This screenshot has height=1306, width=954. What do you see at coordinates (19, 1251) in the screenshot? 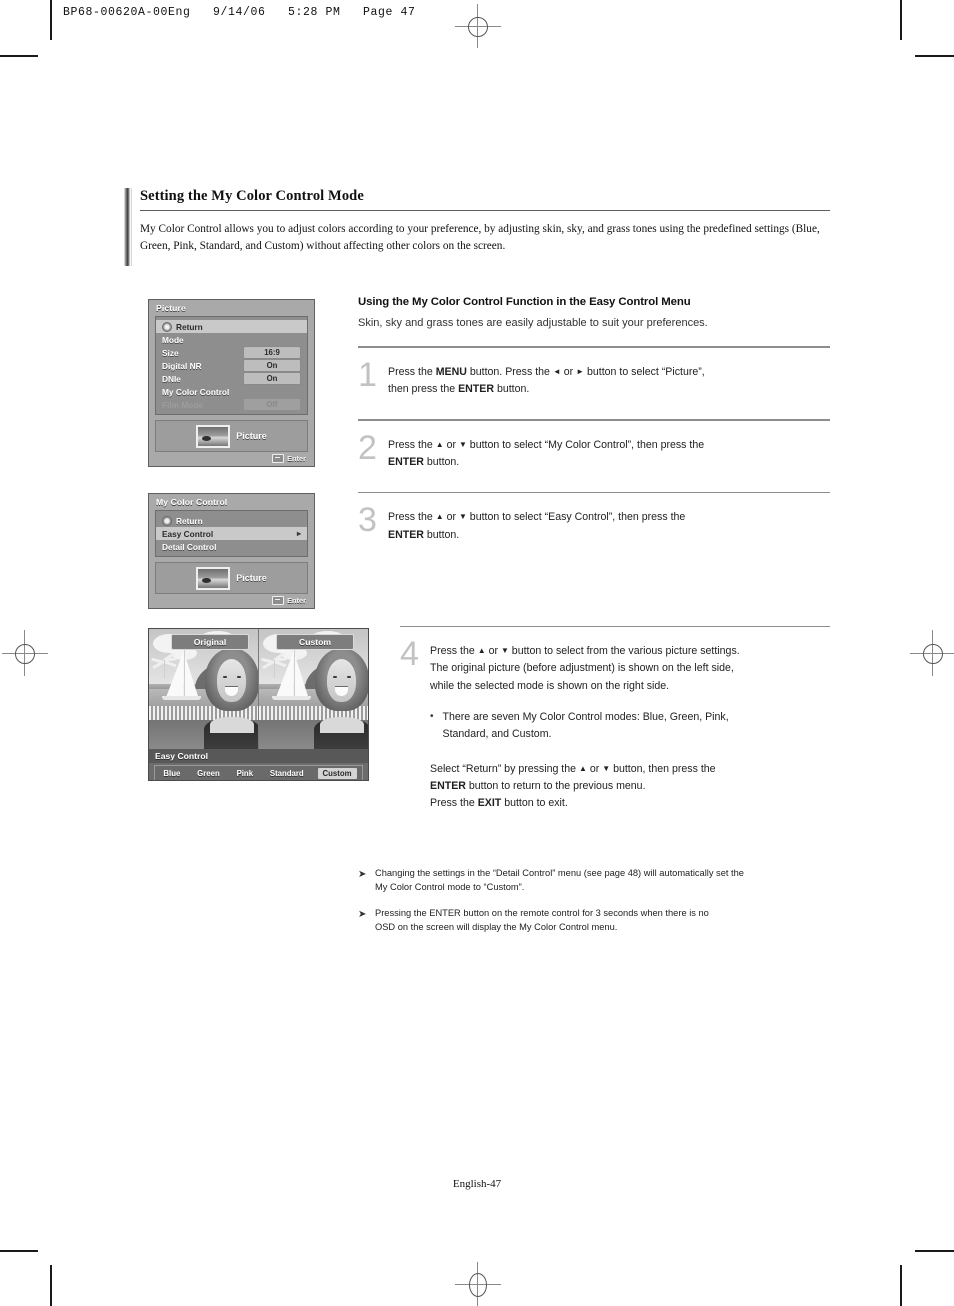
I see `crop-mark-bottom-left-h` at bounding box center [19, 1251].